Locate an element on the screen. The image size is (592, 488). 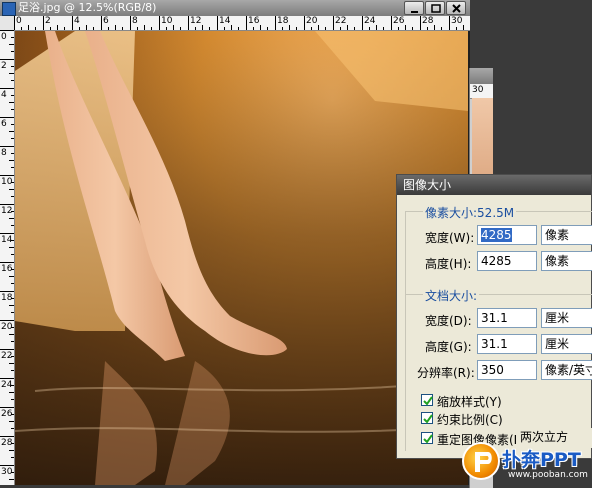
doc-height-unit-select: 厘米 is located at coordinates (566, 344).